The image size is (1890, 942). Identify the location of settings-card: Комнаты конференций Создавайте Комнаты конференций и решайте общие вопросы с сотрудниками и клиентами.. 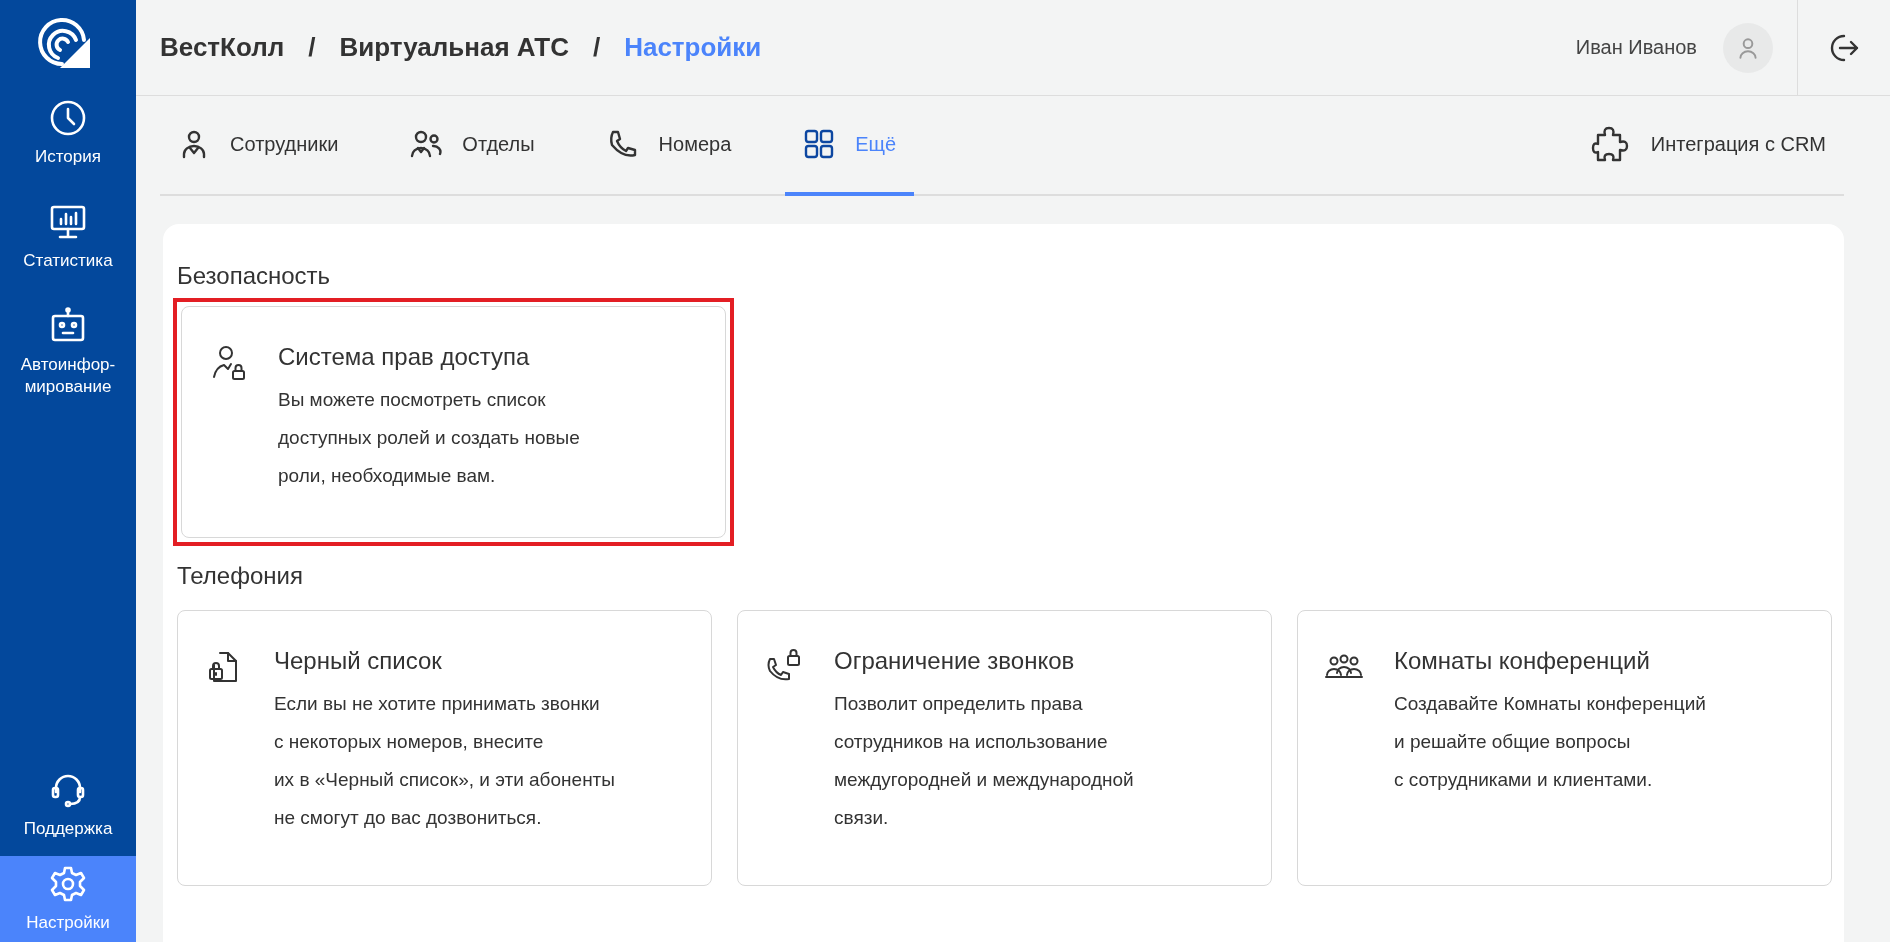
(1564, 748).